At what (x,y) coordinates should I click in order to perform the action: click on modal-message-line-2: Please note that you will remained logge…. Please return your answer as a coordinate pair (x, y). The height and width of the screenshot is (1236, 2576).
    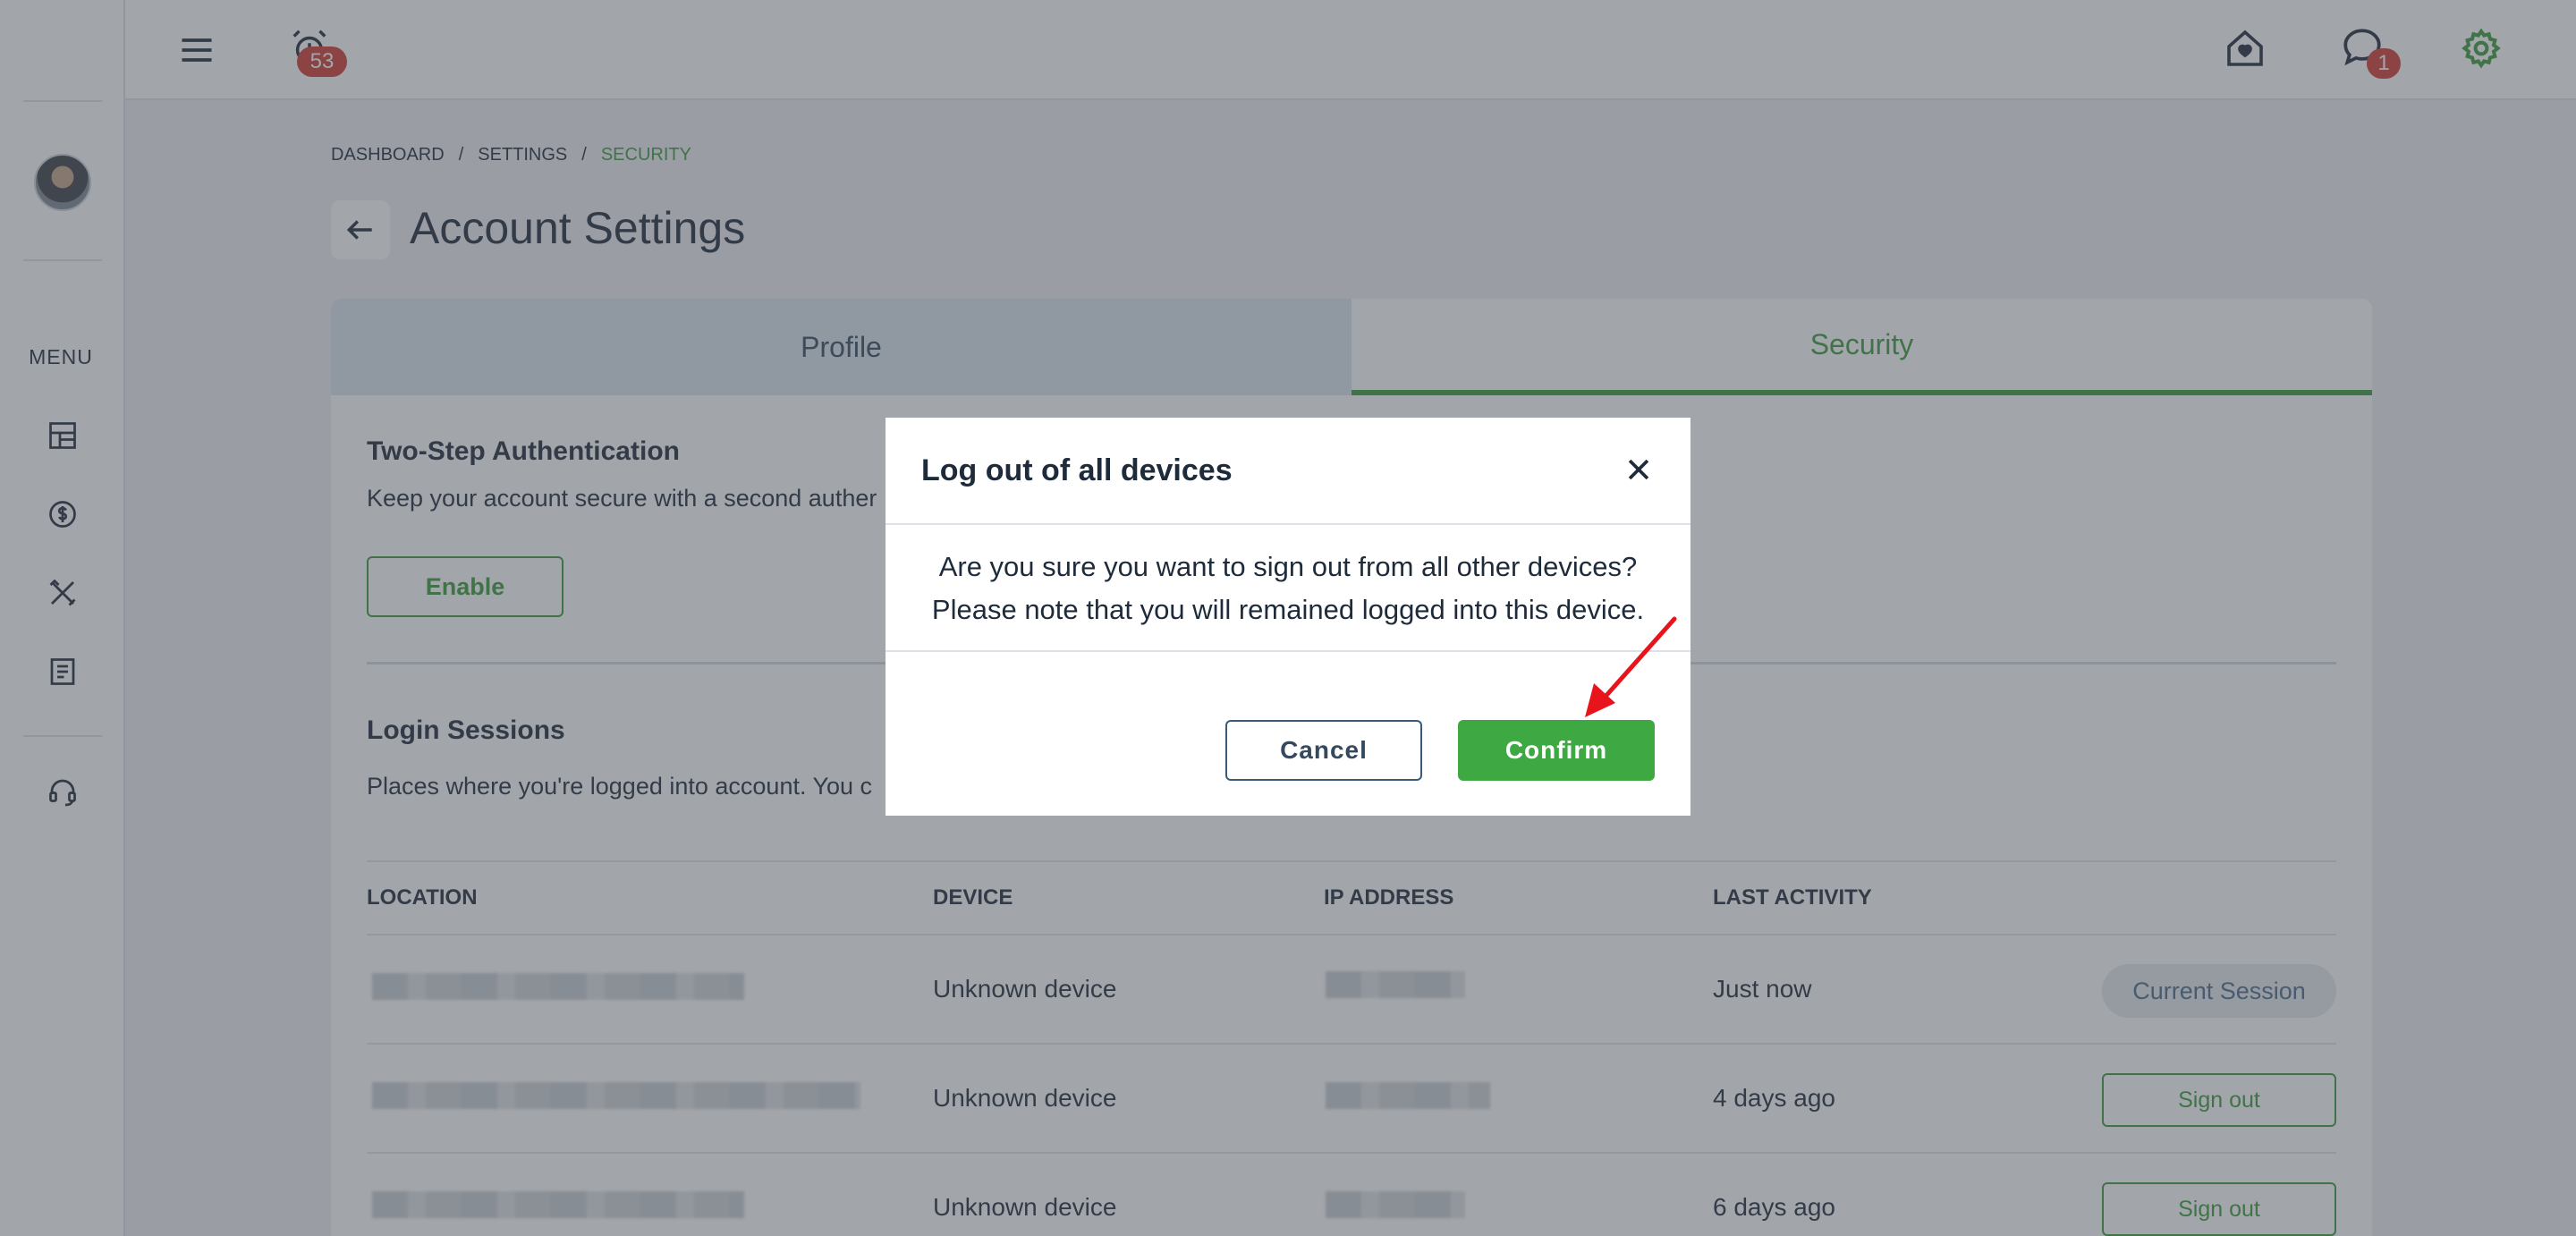
    Looking at the image, I should click on (1288, 609).